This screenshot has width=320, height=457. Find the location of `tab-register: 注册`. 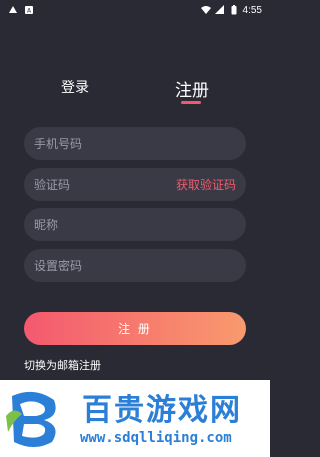

tab-register: 注册 is located at coordinates (192, 88).